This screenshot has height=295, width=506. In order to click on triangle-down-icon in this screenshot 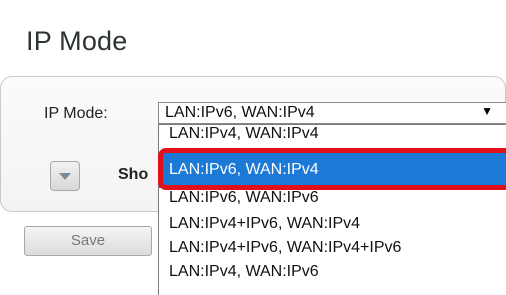, I will do `click(65, 176)`.